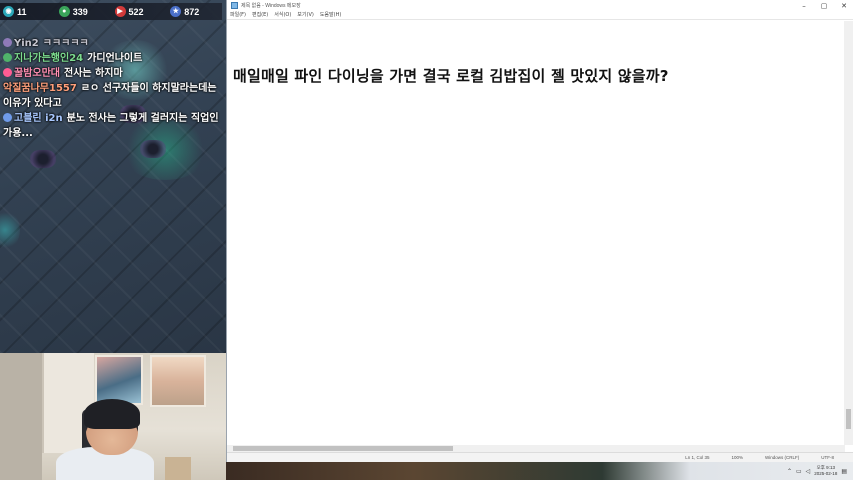 Image resolution: width=853 pixels, height=480 pixels. What do you see at coordinates (22, 11) in the screenshot?
I see `stat-value: 11` at bounding box center [22, 11].